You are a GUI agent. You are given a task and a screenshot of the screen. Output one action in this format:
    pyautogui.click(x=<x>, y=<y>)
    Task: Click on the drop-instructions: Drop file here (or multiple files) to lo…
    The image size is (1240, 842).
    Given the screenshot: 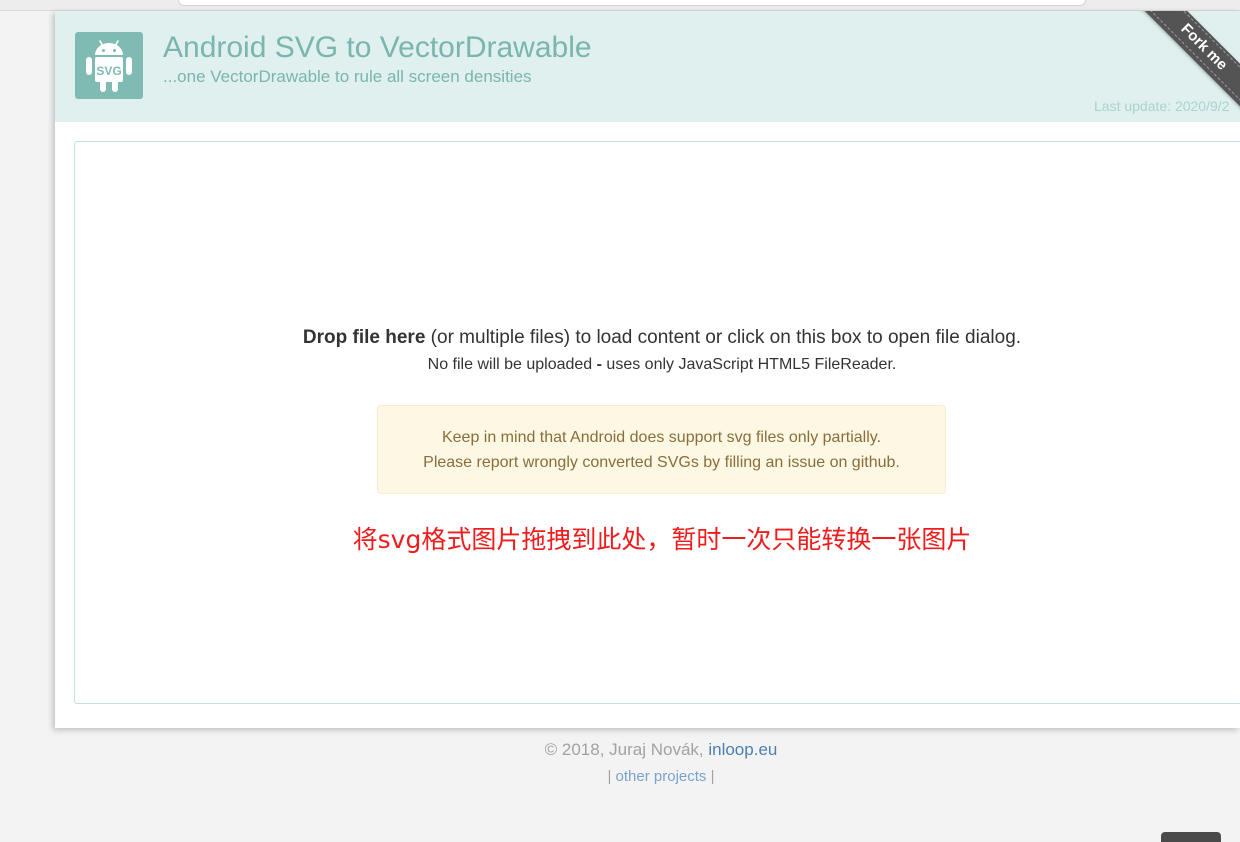 What is the action you would take?
    pyautogui.click(x=657, y=338)
    